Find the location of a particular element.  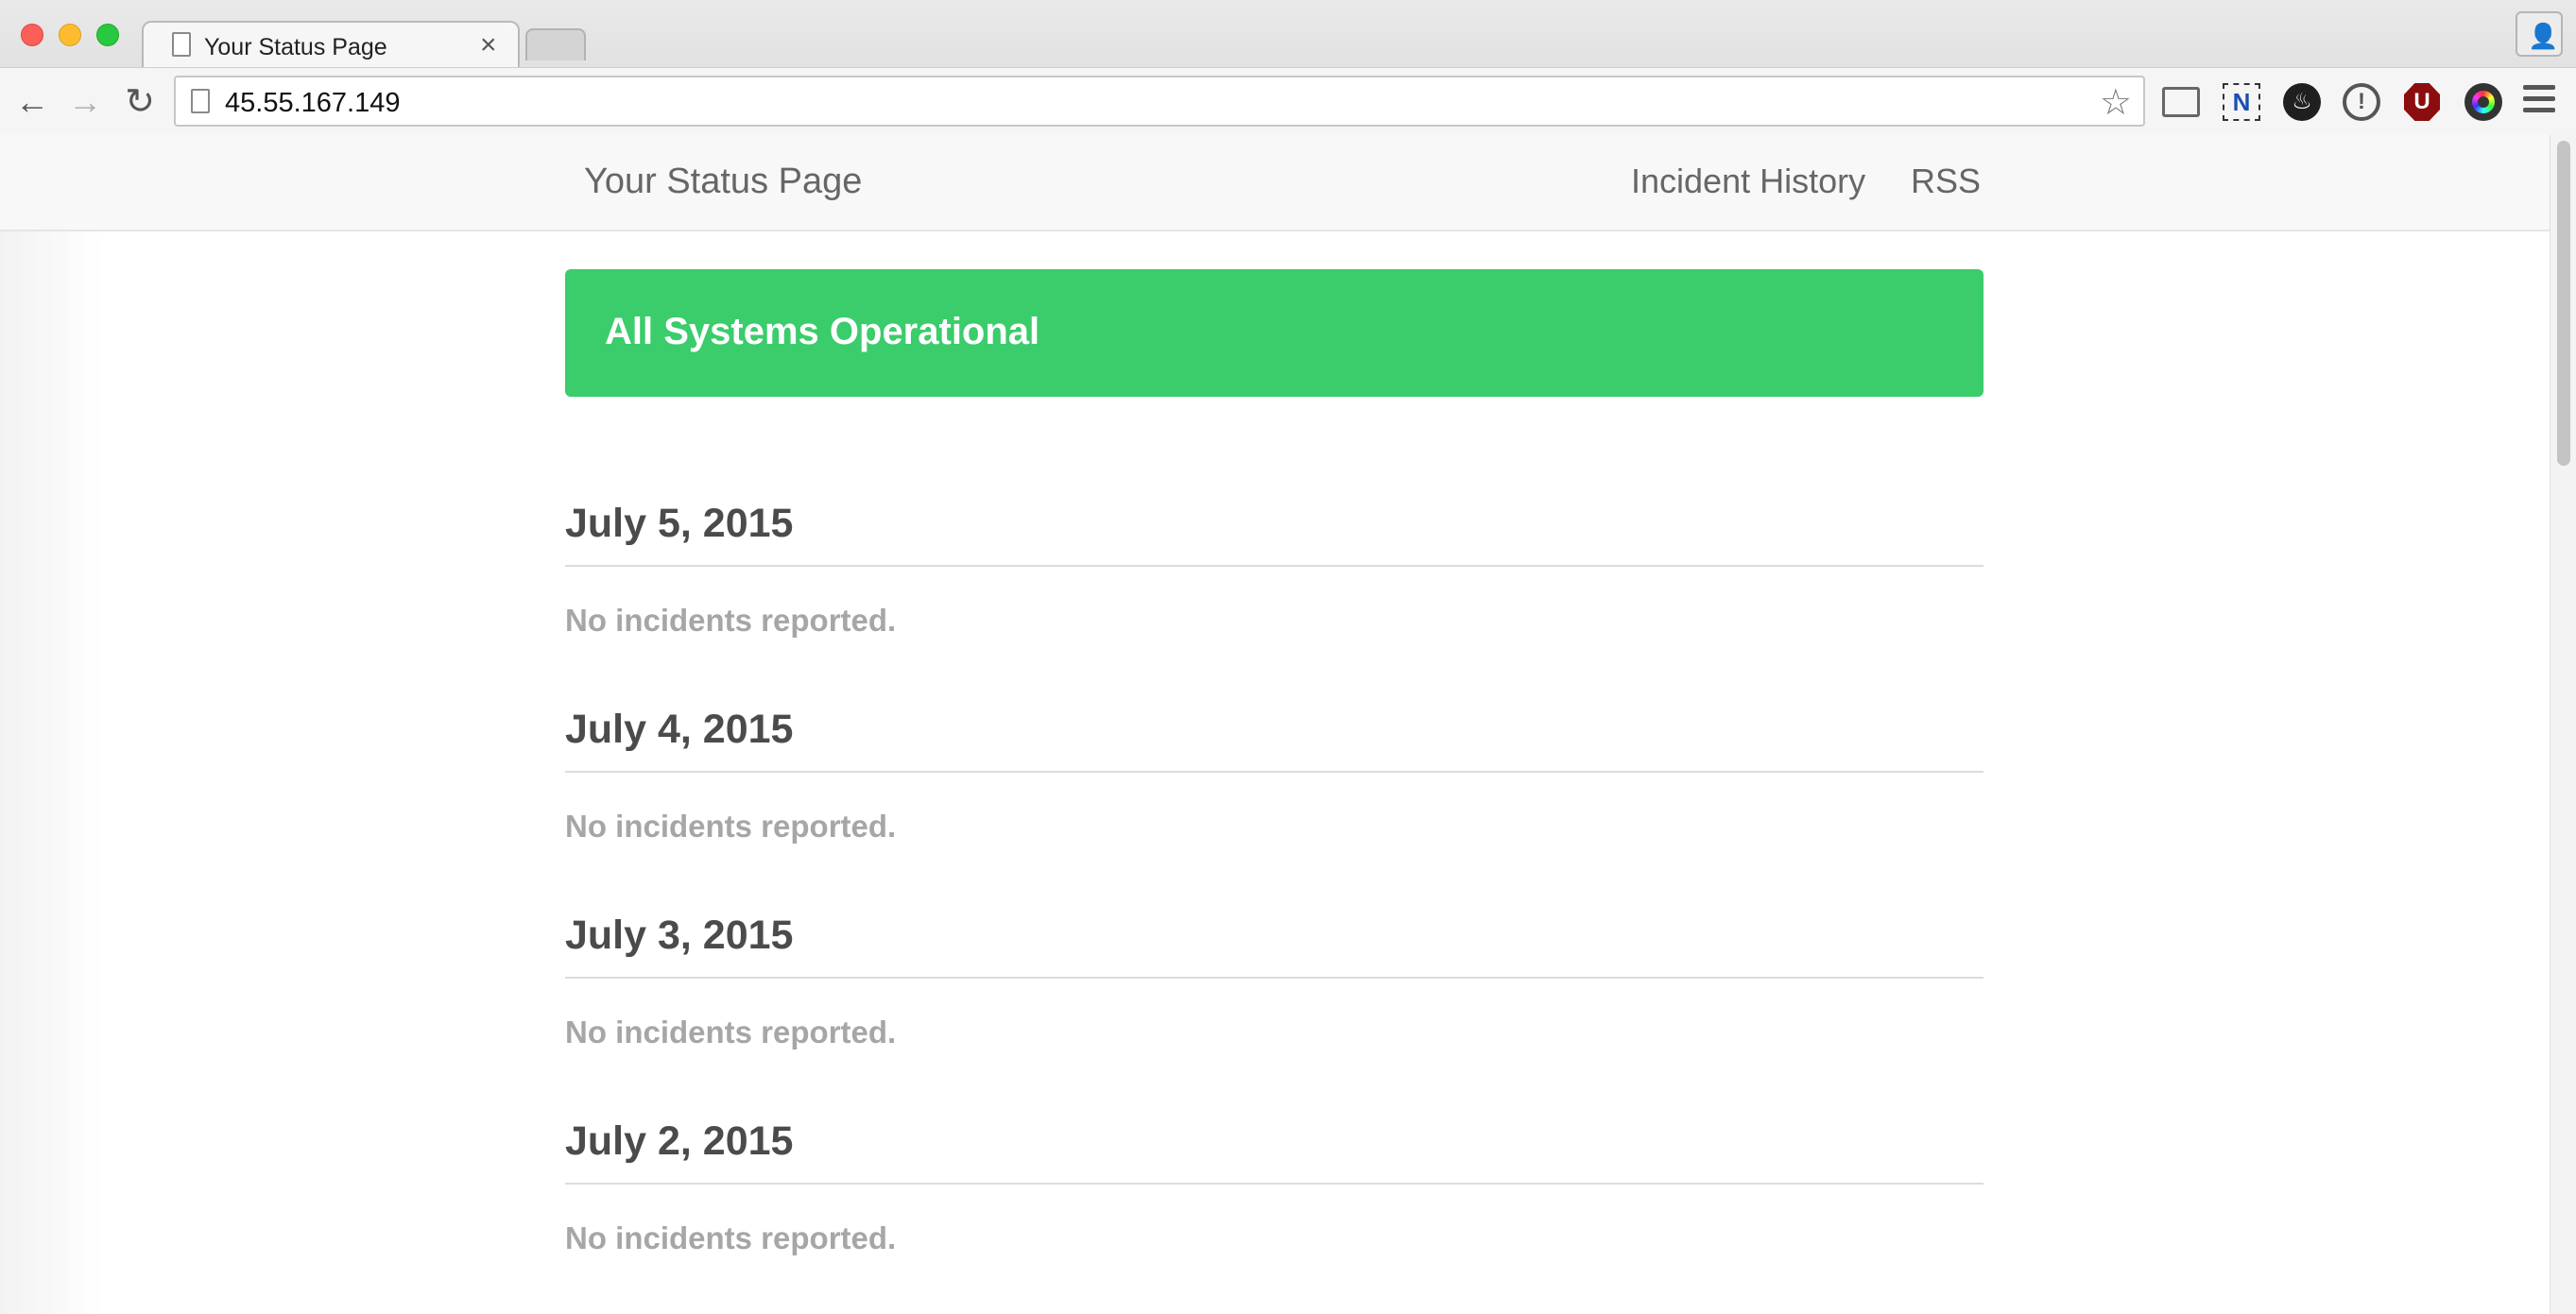

new-tab-button is located at coordinates (555, 44).